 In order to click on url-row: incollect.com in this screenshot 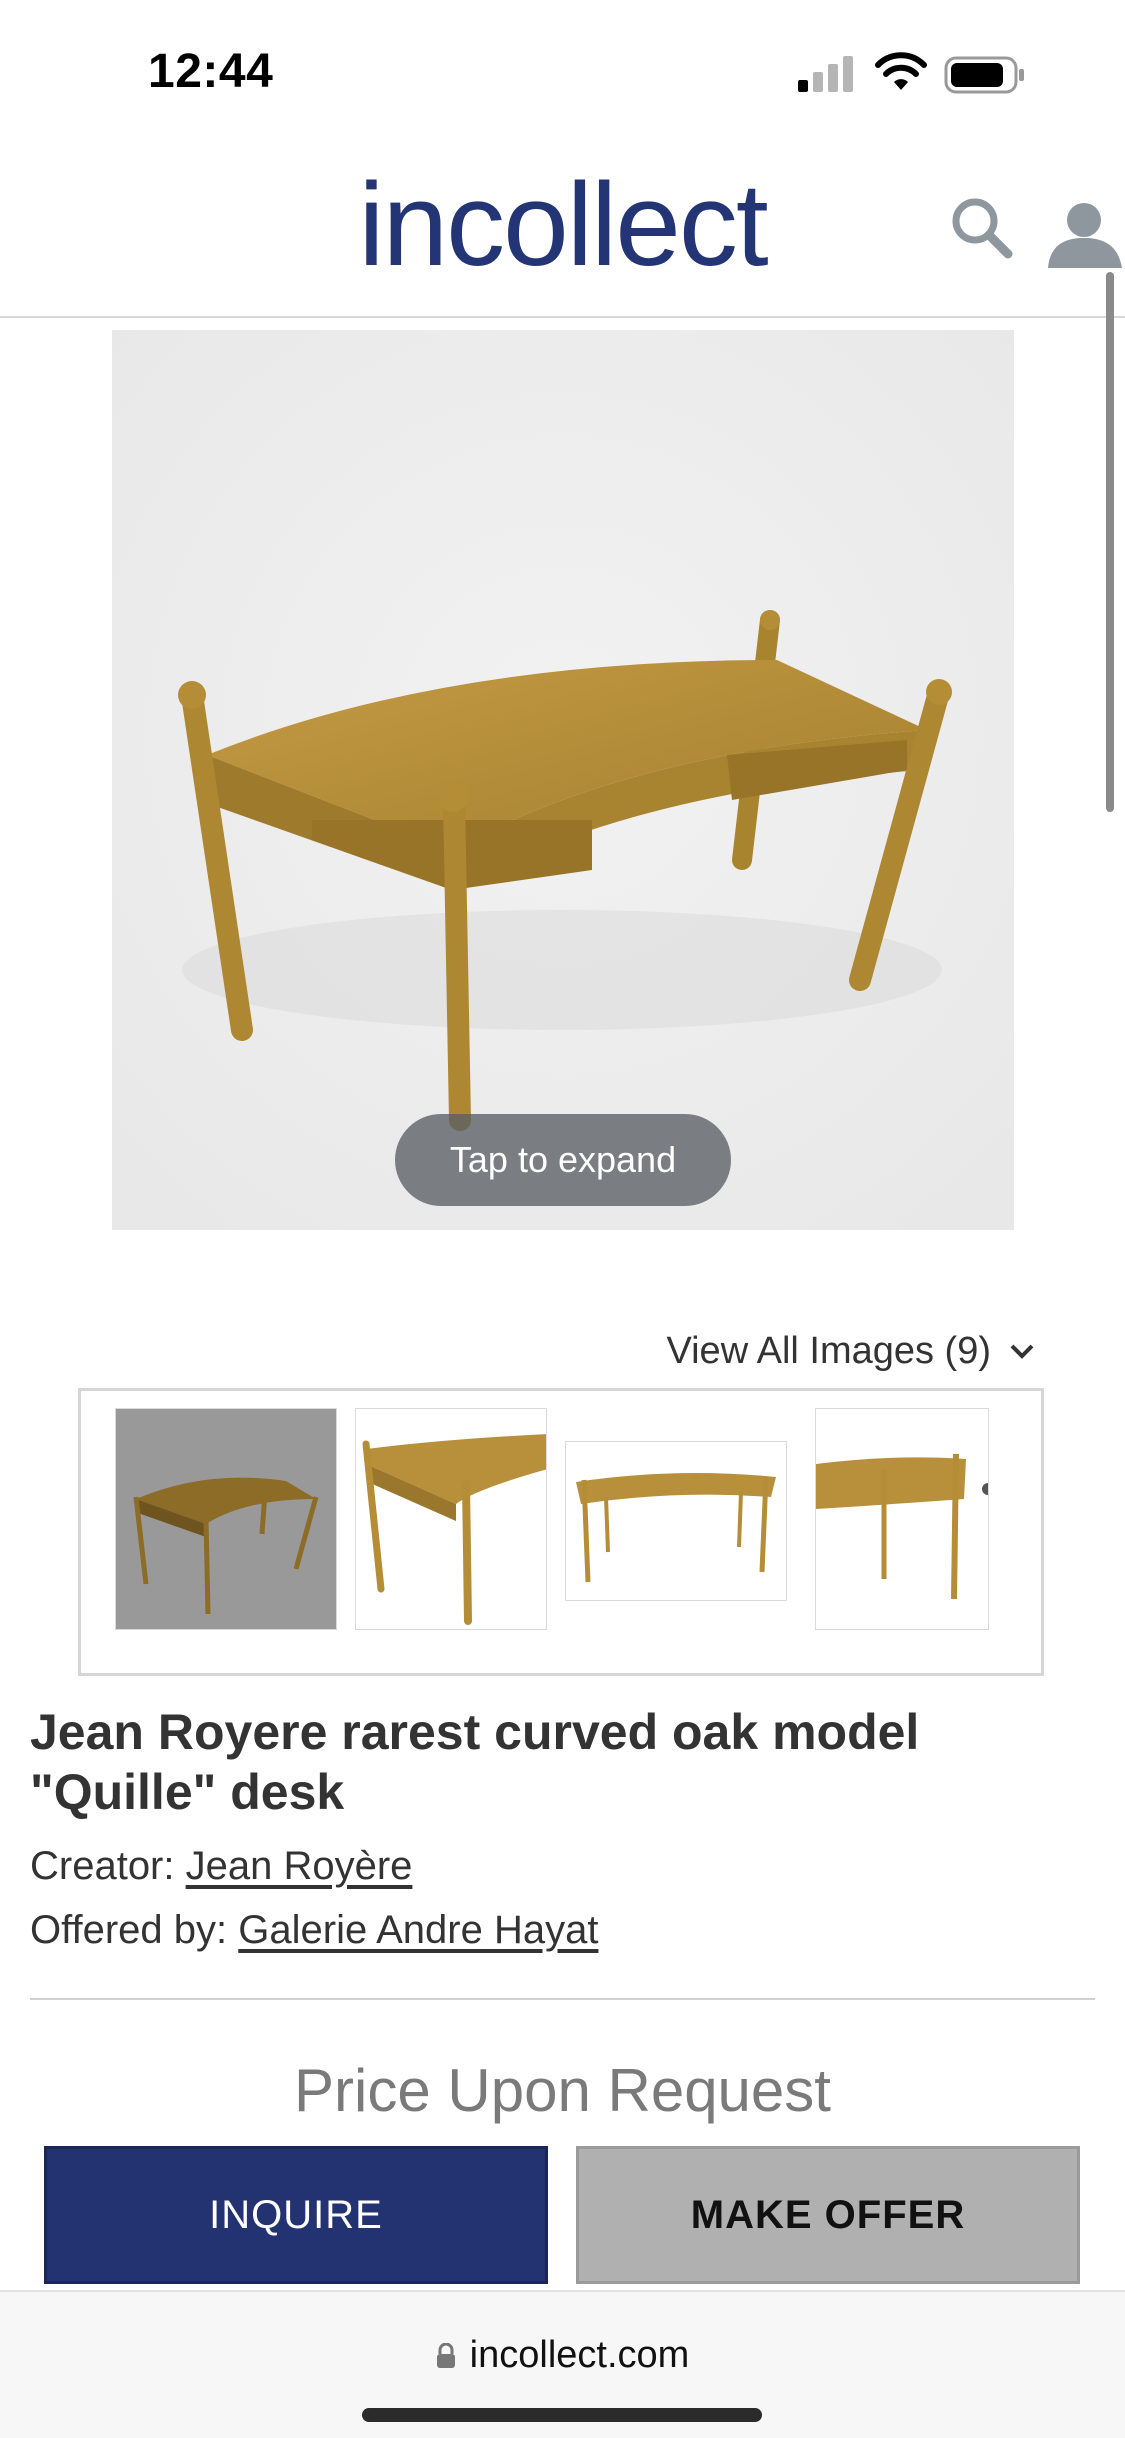, I will do `click(562, 2355)`.